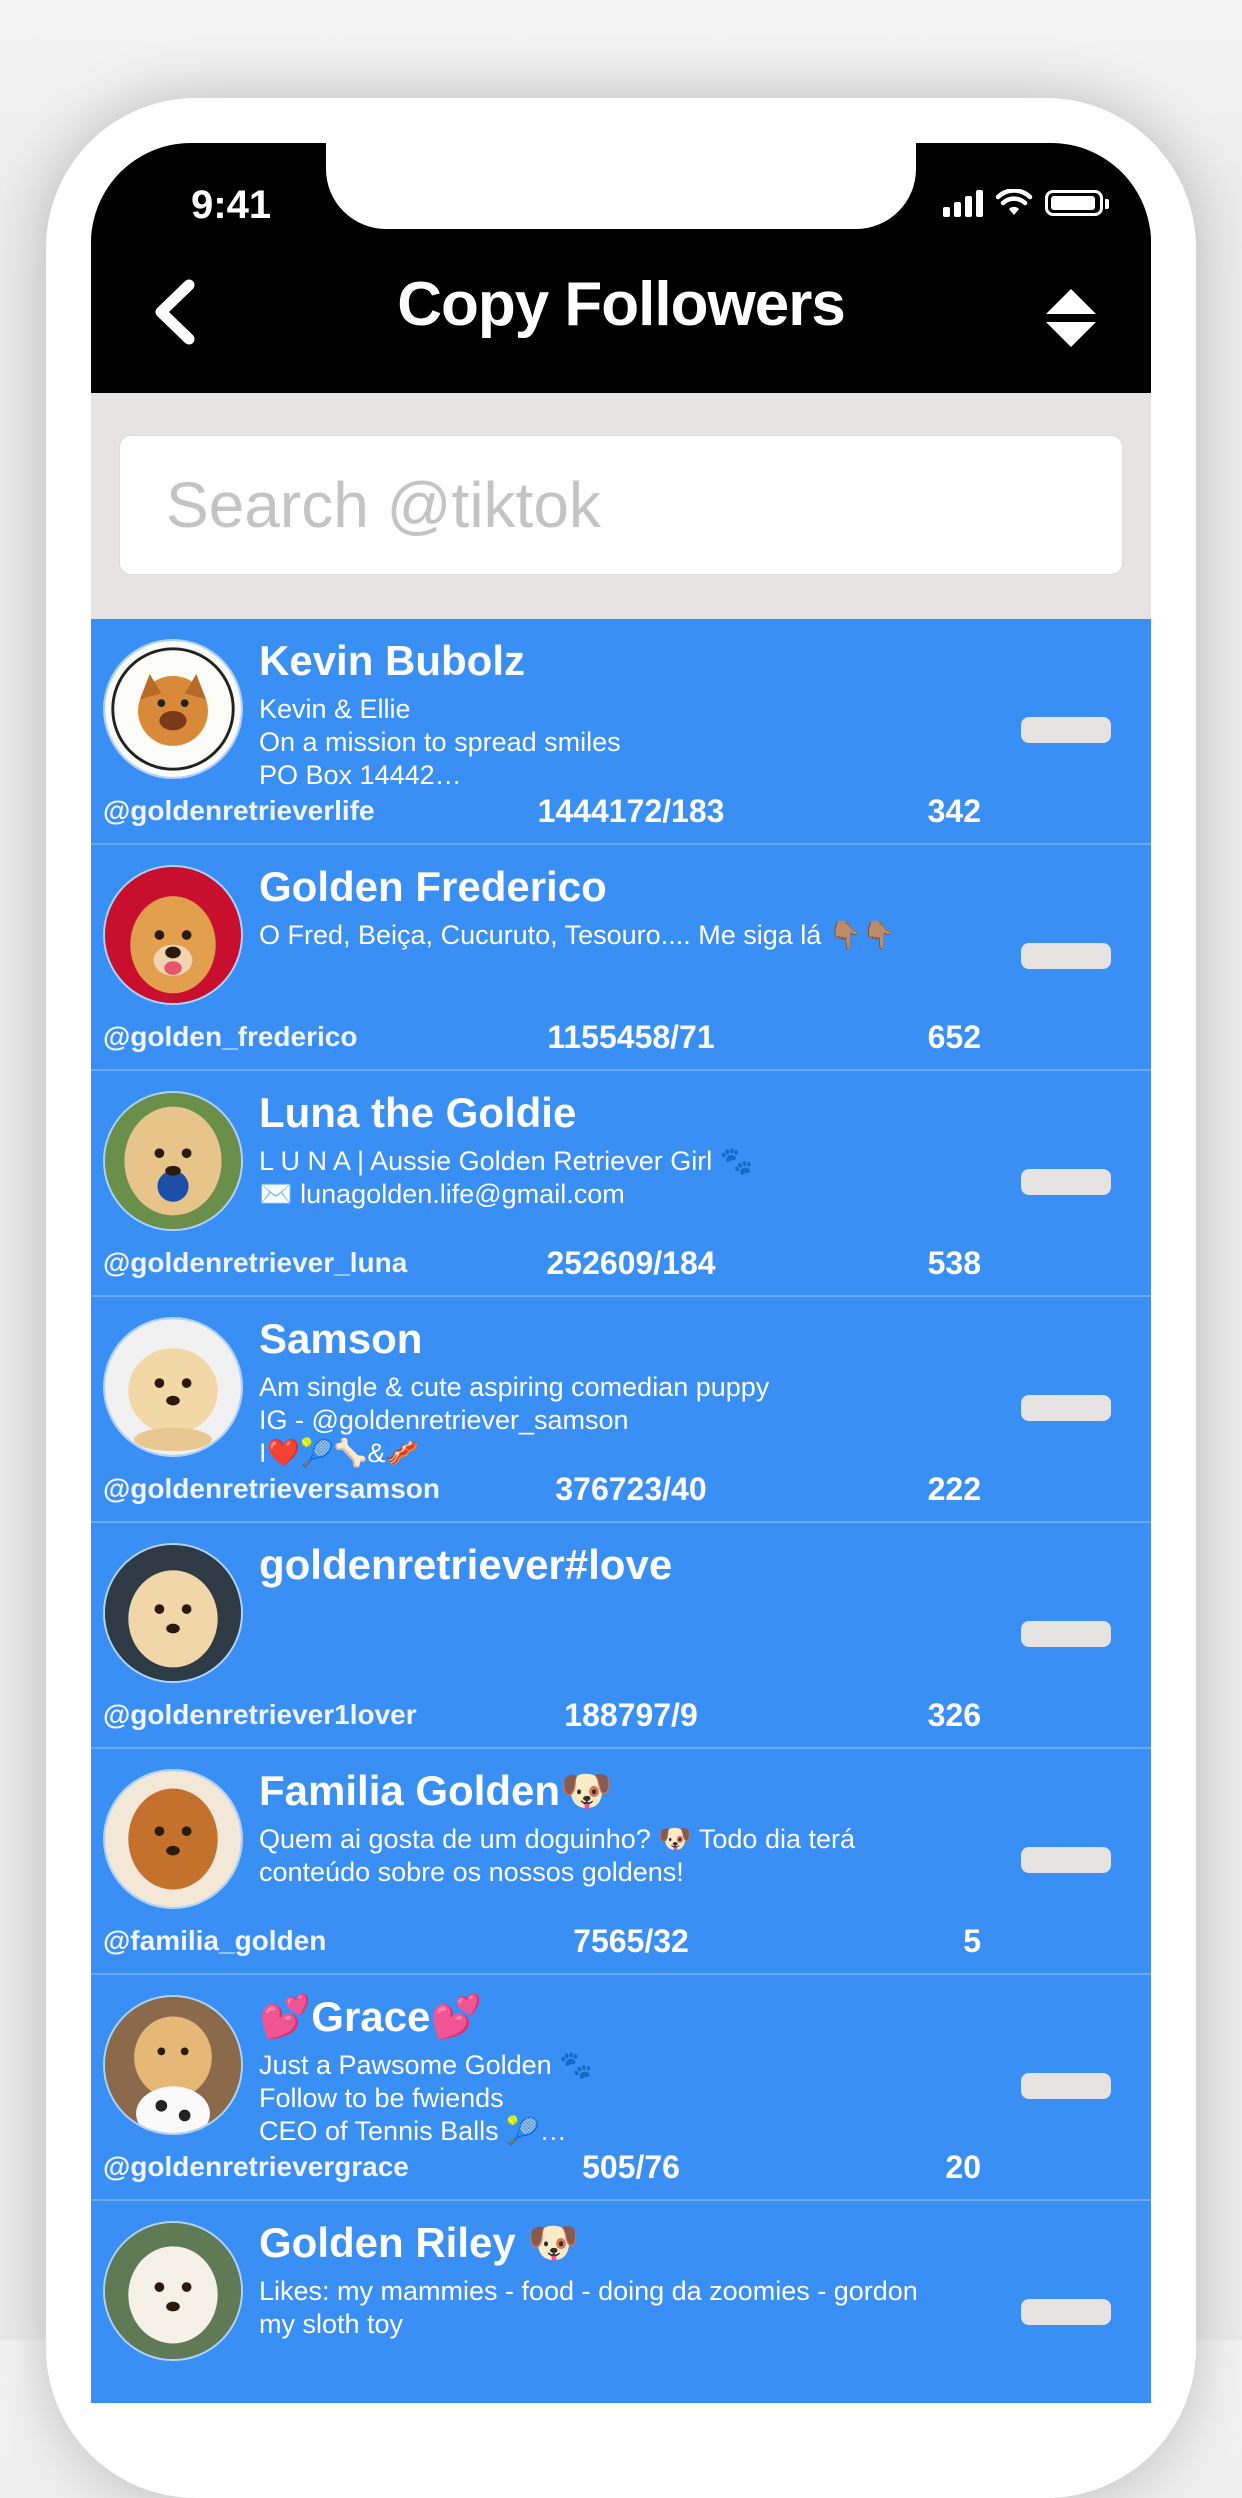  Describe the element at coordinates (230, 1036) in the screenshot. I see `account-handle: @golden_frederico` at that location.